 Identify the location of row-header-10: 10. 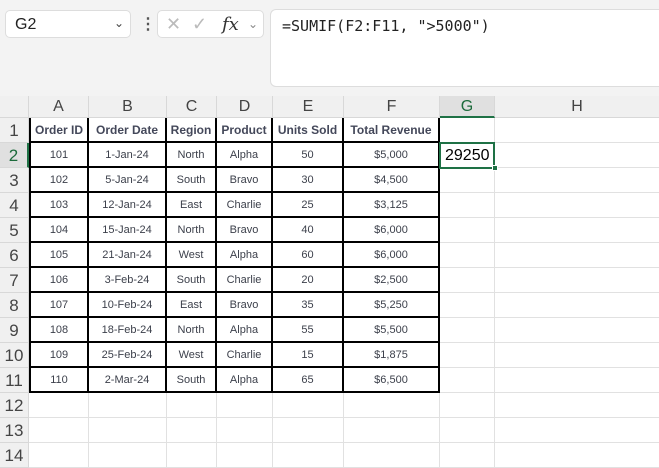
(14, 355).